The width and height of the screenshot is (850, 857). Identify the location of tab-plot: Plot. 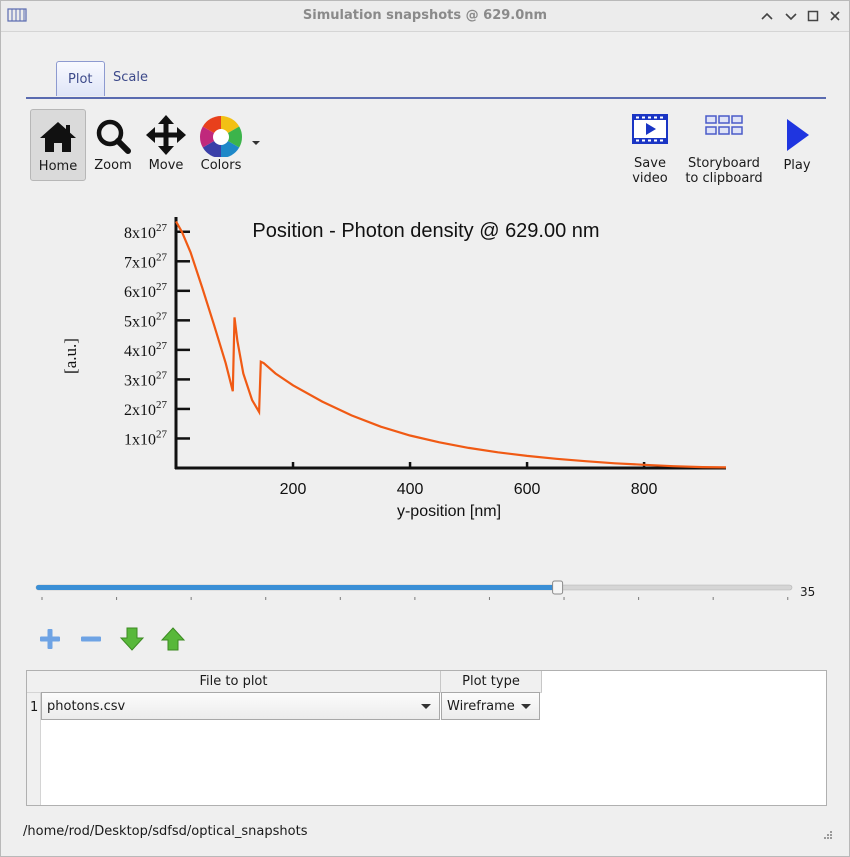
(80, 78).